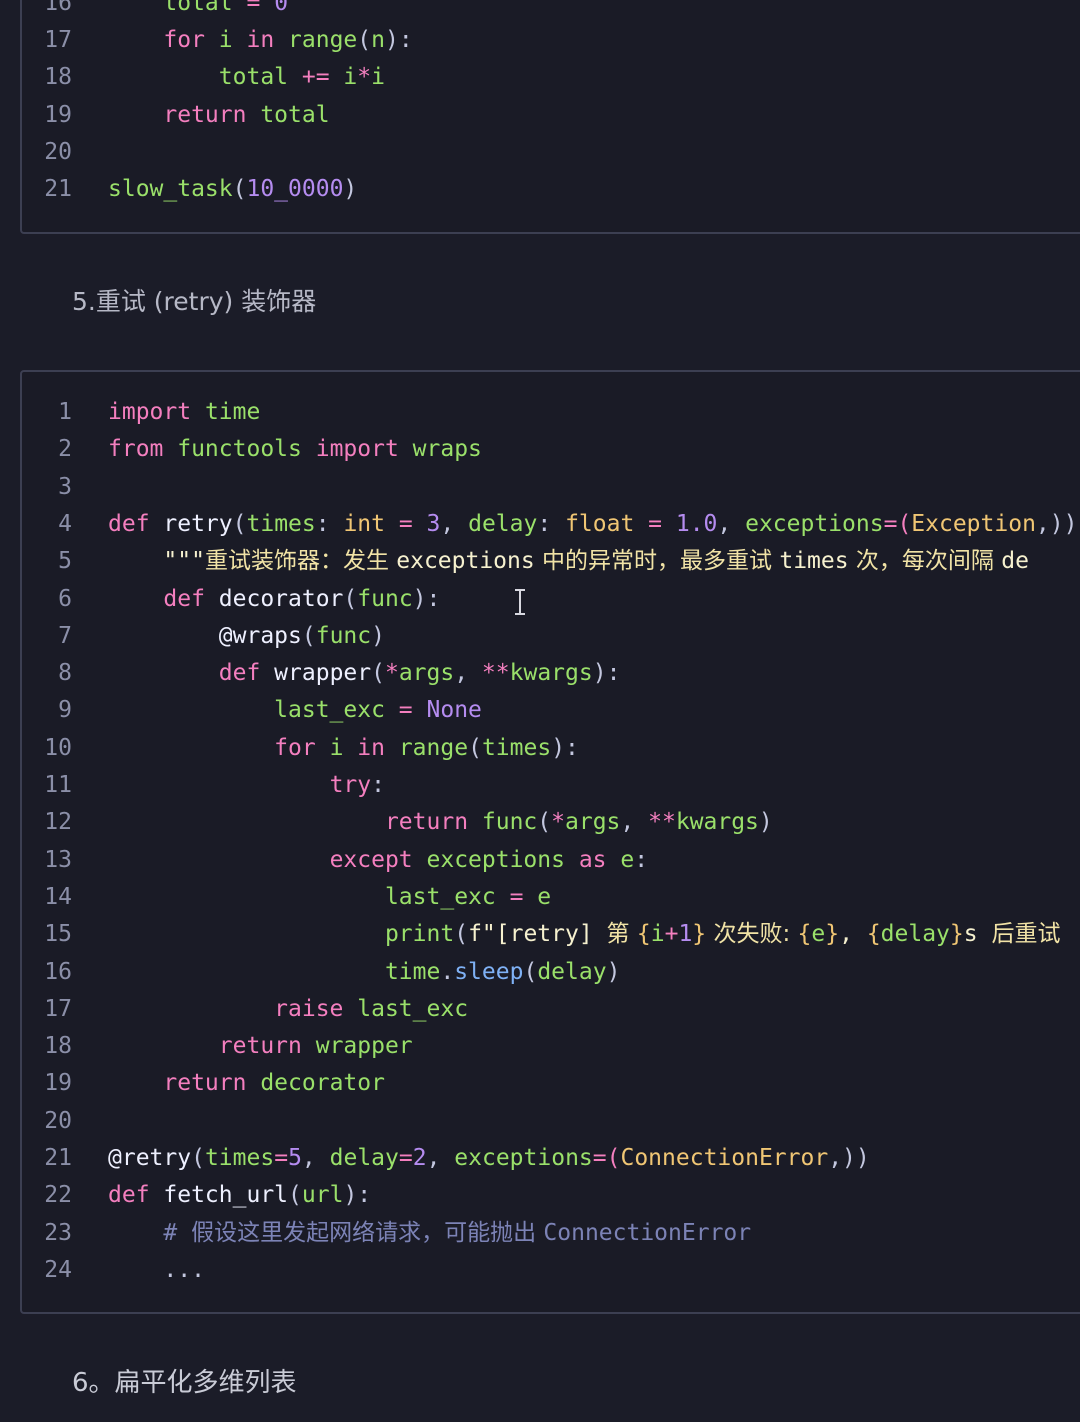  I want to click on code-token: last_exc, so click(406, 1008).